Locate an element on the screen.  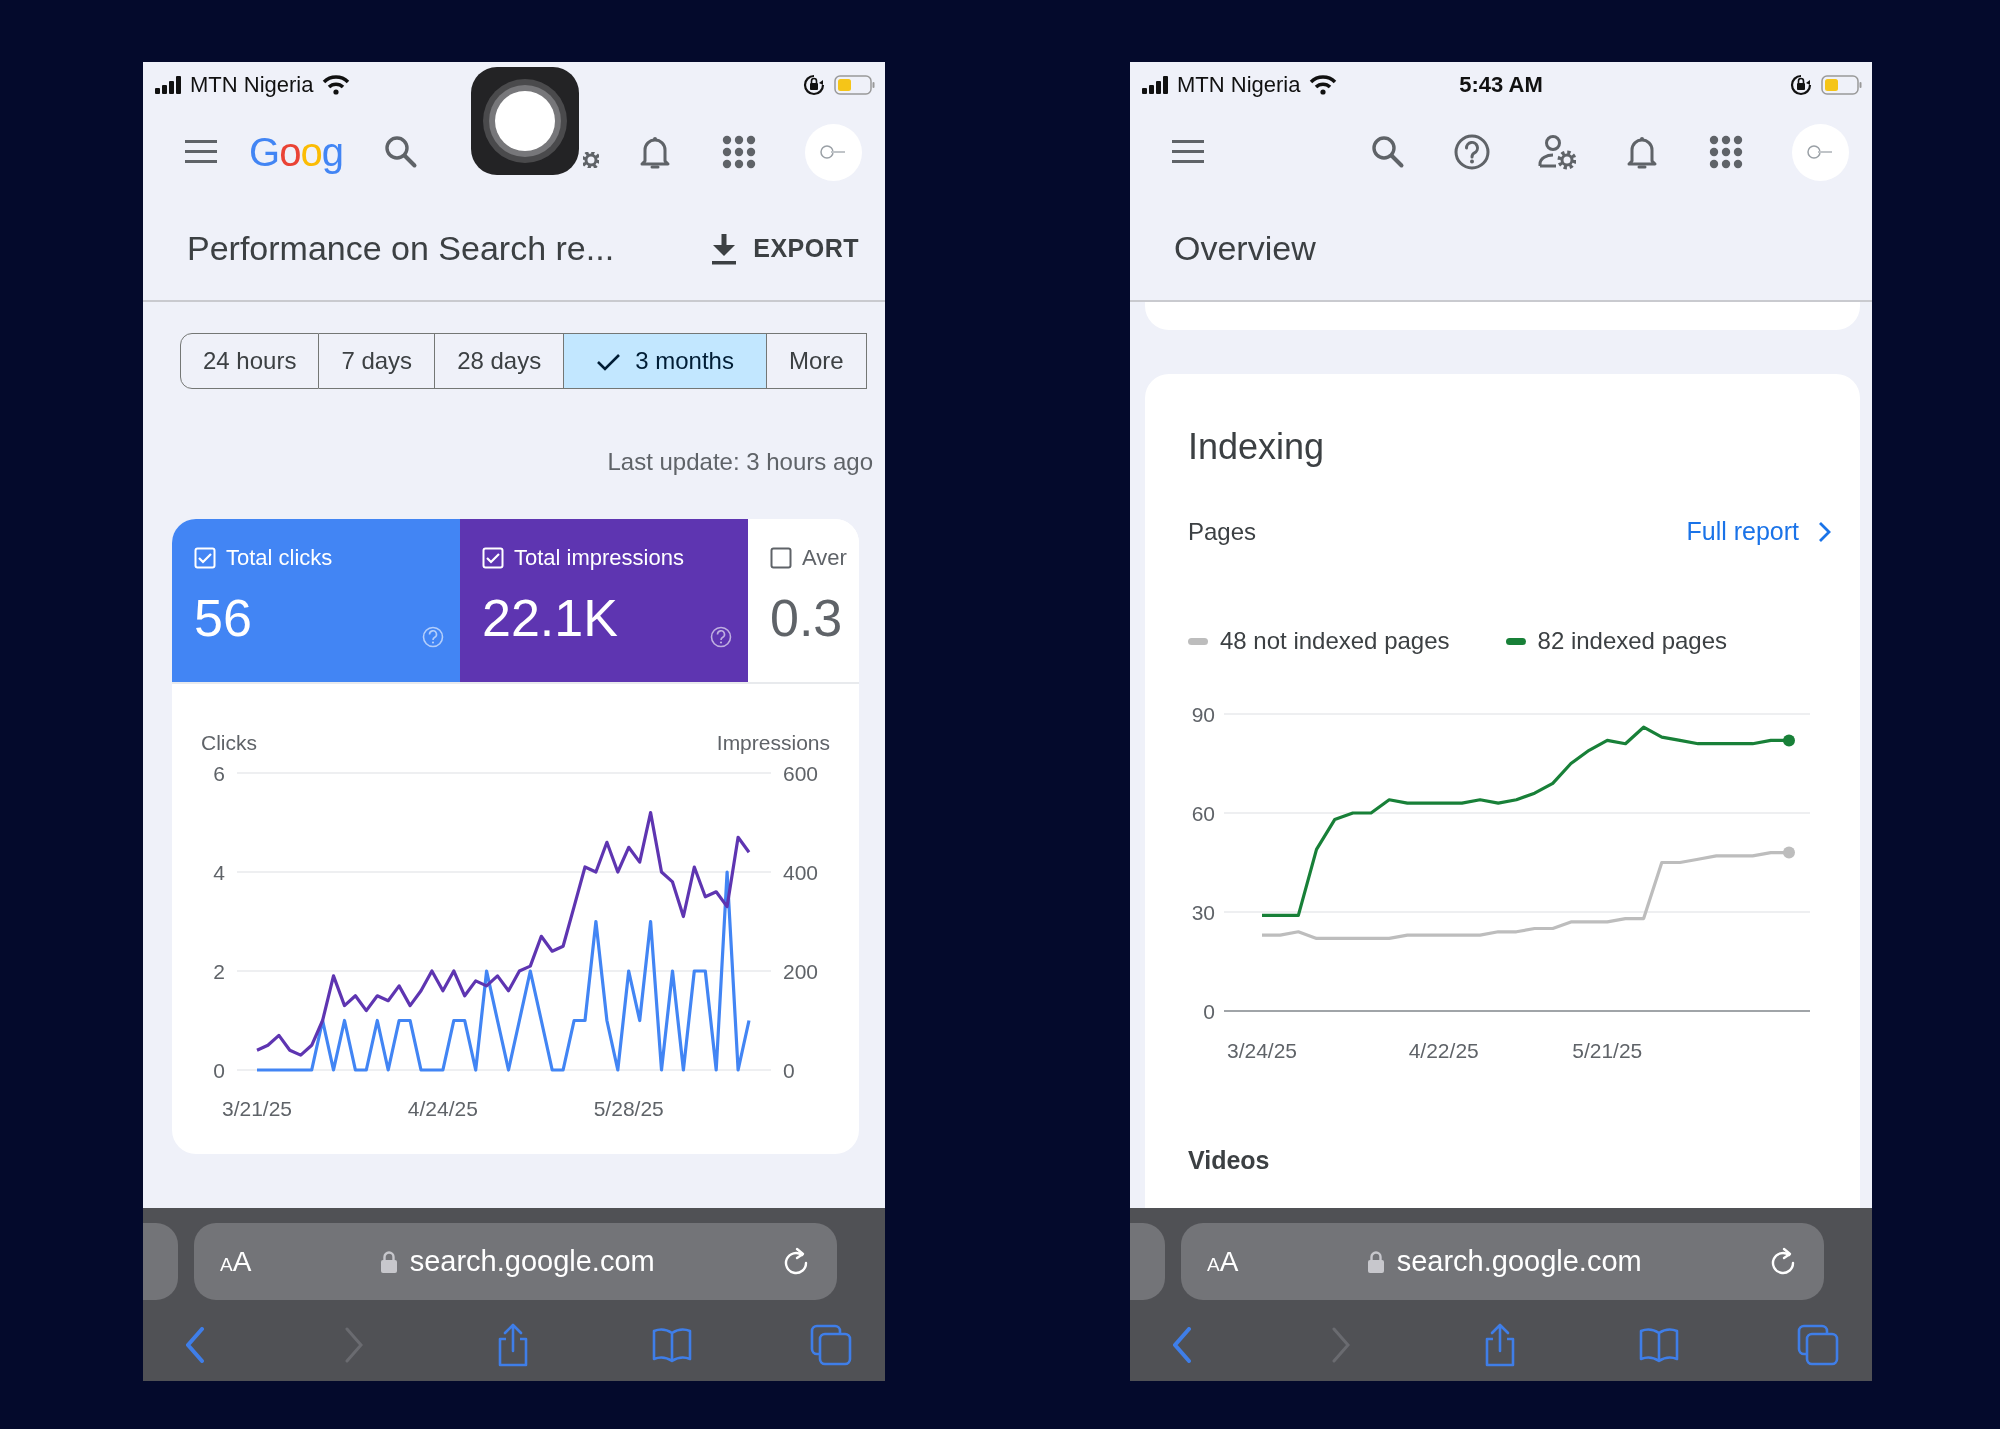
axis-title: Clicks is located at coordinates (229, 742).